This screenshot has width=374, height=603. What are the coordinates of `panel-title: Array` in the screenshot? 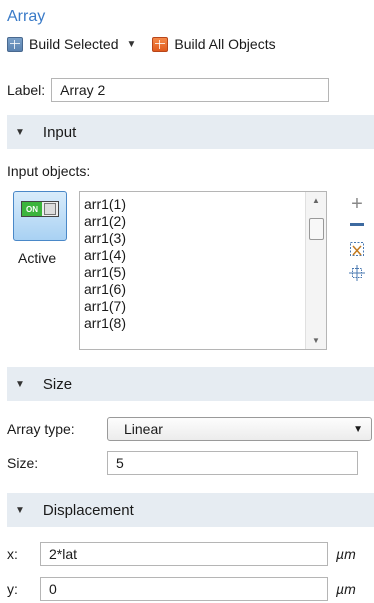 It's located at (26, 16).